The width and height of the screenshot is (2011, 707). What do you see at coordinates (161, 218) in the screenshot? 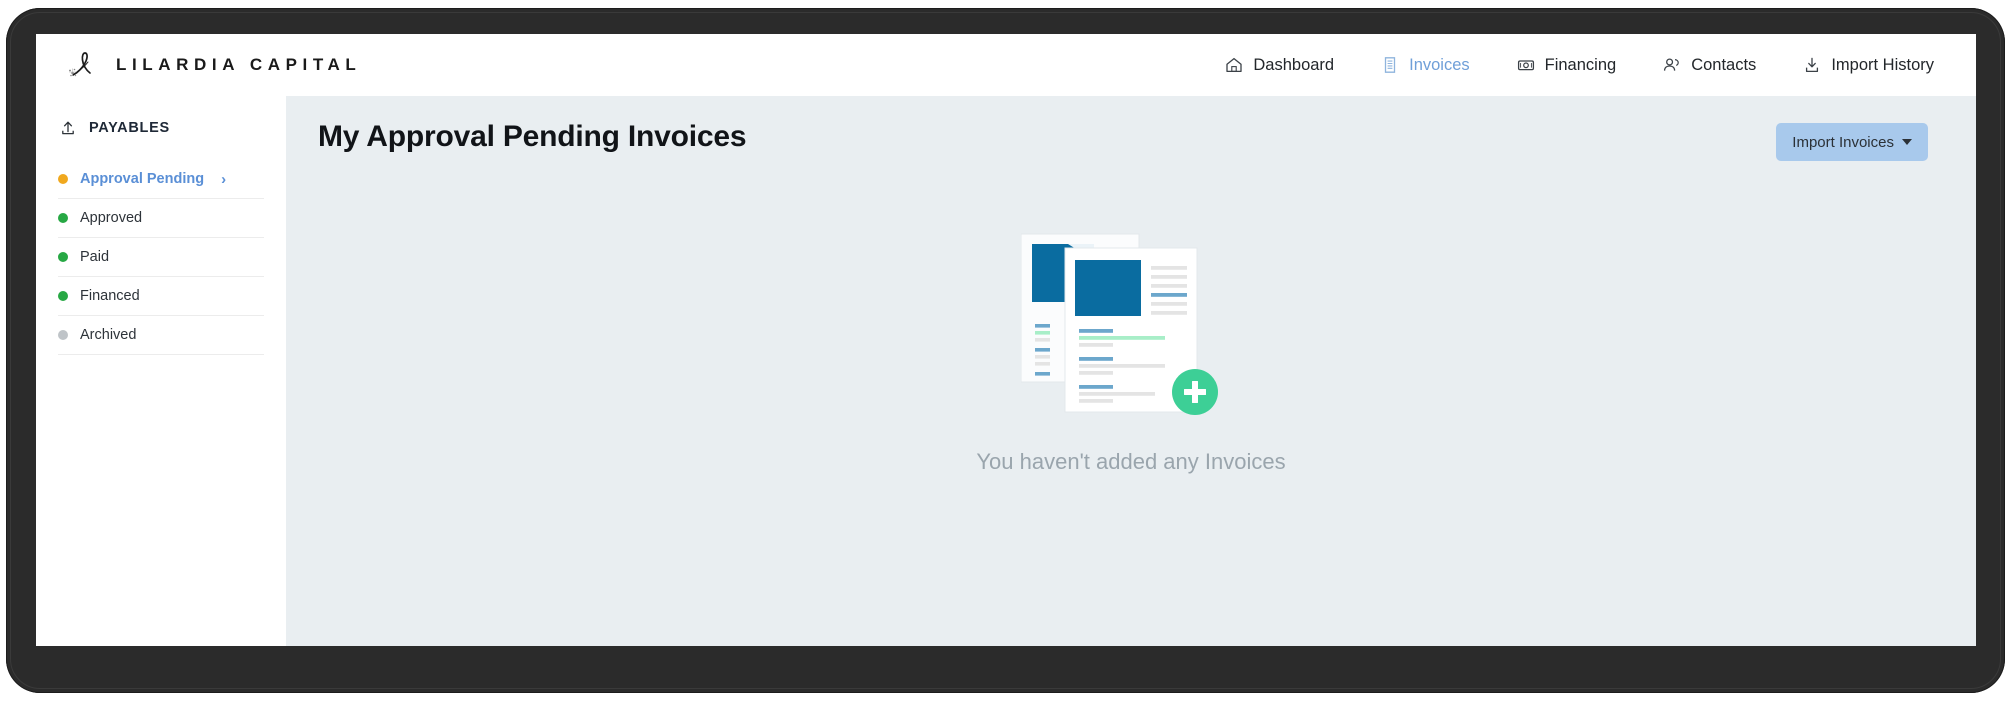
I see `sidebar-item-approved: Approved` at bounding box center [161, 218].